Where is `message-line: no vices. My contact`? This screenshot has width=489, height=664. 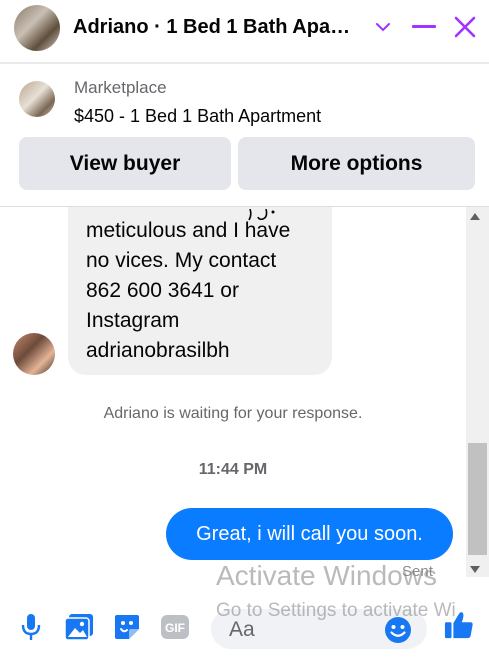 message-line: no vices. My contact is located at coordinates (181, 260).